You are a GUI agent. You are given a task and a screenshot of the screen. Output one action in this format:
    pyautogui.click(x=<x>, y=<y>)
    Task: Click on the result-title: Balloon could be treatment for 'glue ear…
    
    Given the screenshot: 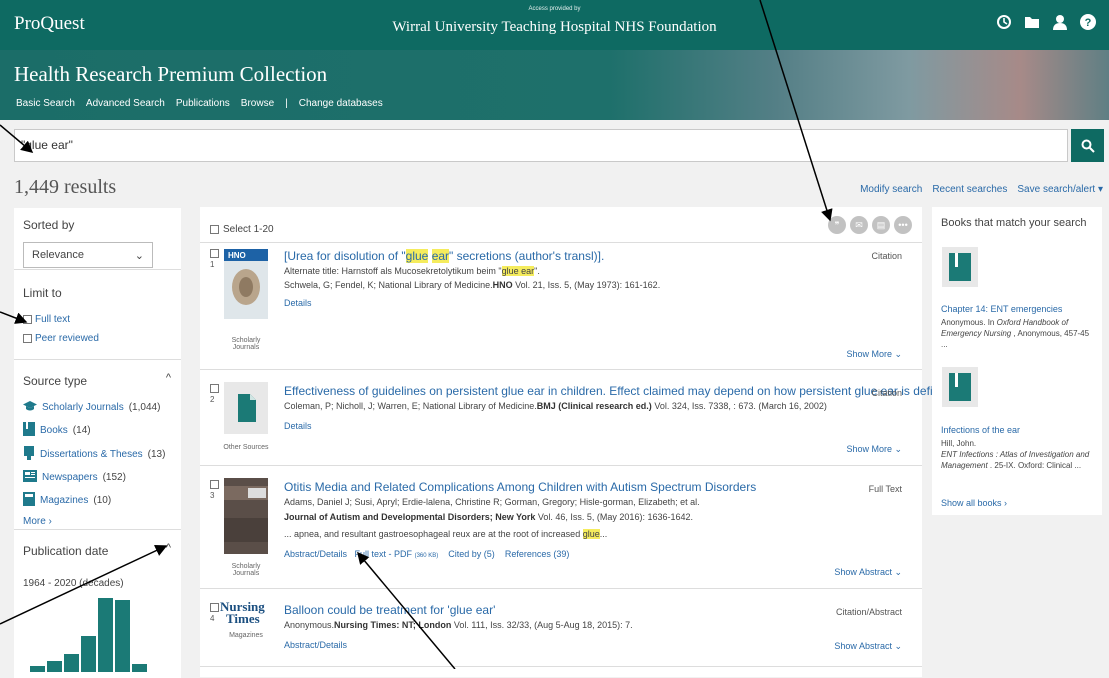 What is the action you would take?
    pyautogui.click(x=564, y=610)
    